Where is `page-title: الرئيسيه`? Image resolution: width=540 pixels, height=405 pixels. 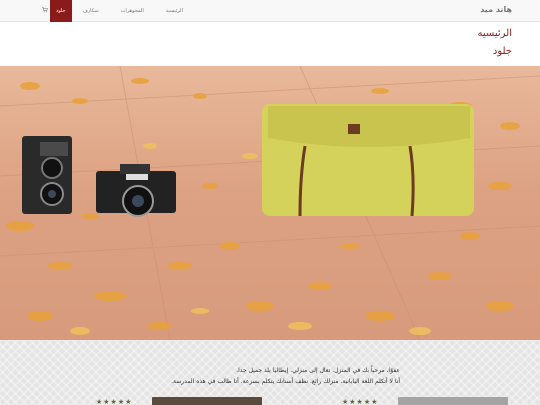
page-title: الرئيسيه is located at coordinates (494, 33).